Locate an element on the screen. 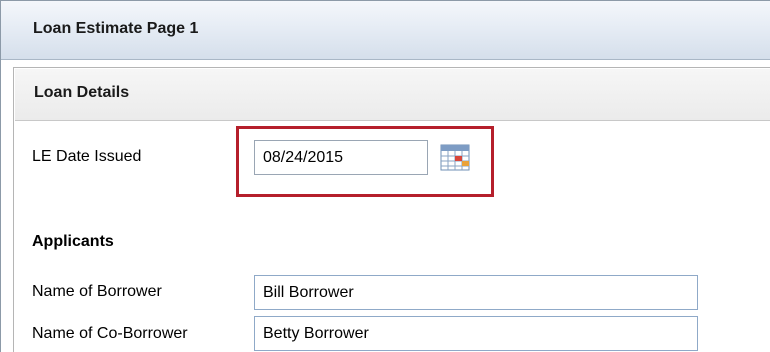 The height and width of the screenshot is (352, 770). co-borrower-name-input is located at coordinates (476, 333).